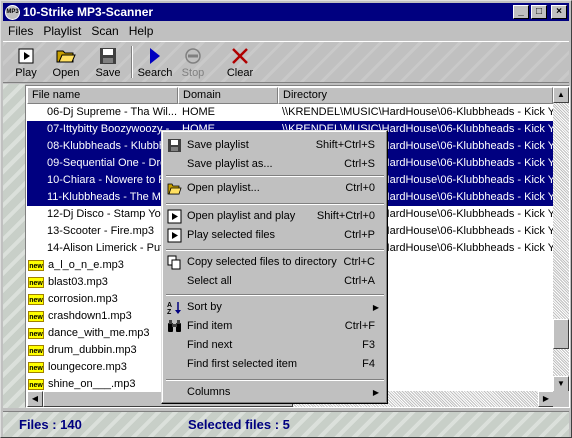  I want to click on menu-item-open-playlist-and-play: Open playlist and play Shift+Ctrl+0, so click(275, 216).